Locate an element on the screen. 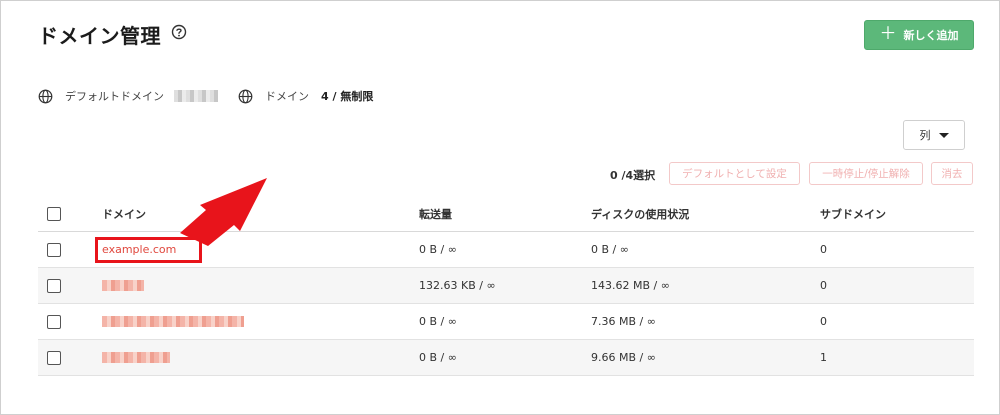 The width and height of the screenshot is (1000, 415). columns-dropdown-button: 列 is located at coordinates (934, 135).